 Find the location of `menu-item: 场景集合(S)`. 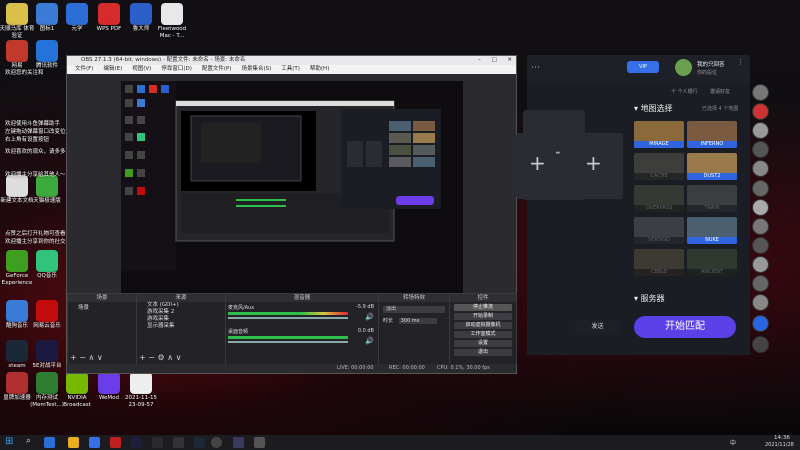

menu-item: 场景集合(S) is located at coordinates (256, 69).